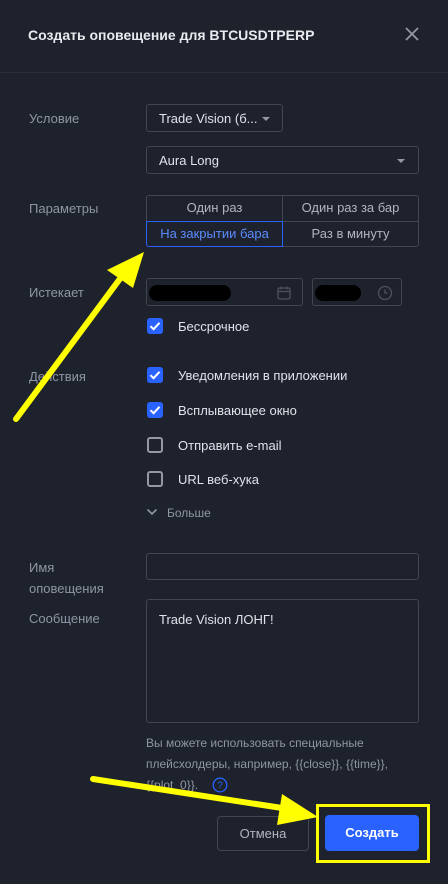 Image resolution: width=448 pixels, height=884 pixels. Describe the element at coordinates (189, 160) in the screenshot. I see `condition-signal-value: Aura Long` at that location.